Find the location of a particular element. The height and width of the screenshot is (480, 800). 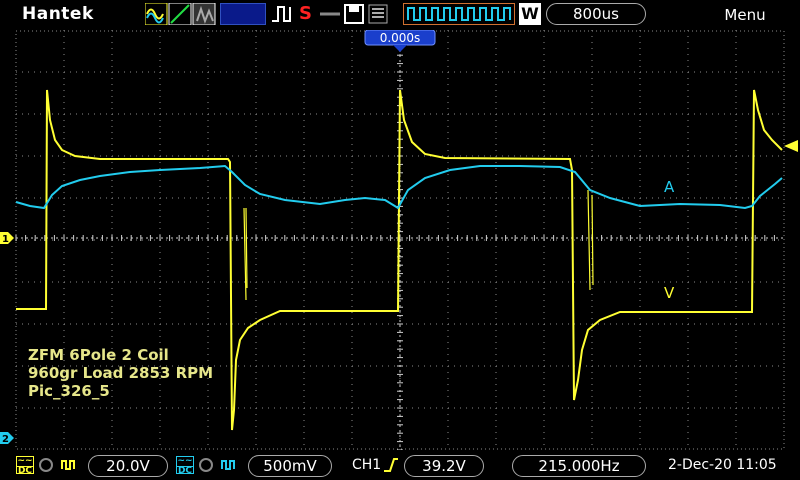

trigger-slope-icon is located at coordinates (391, 465).